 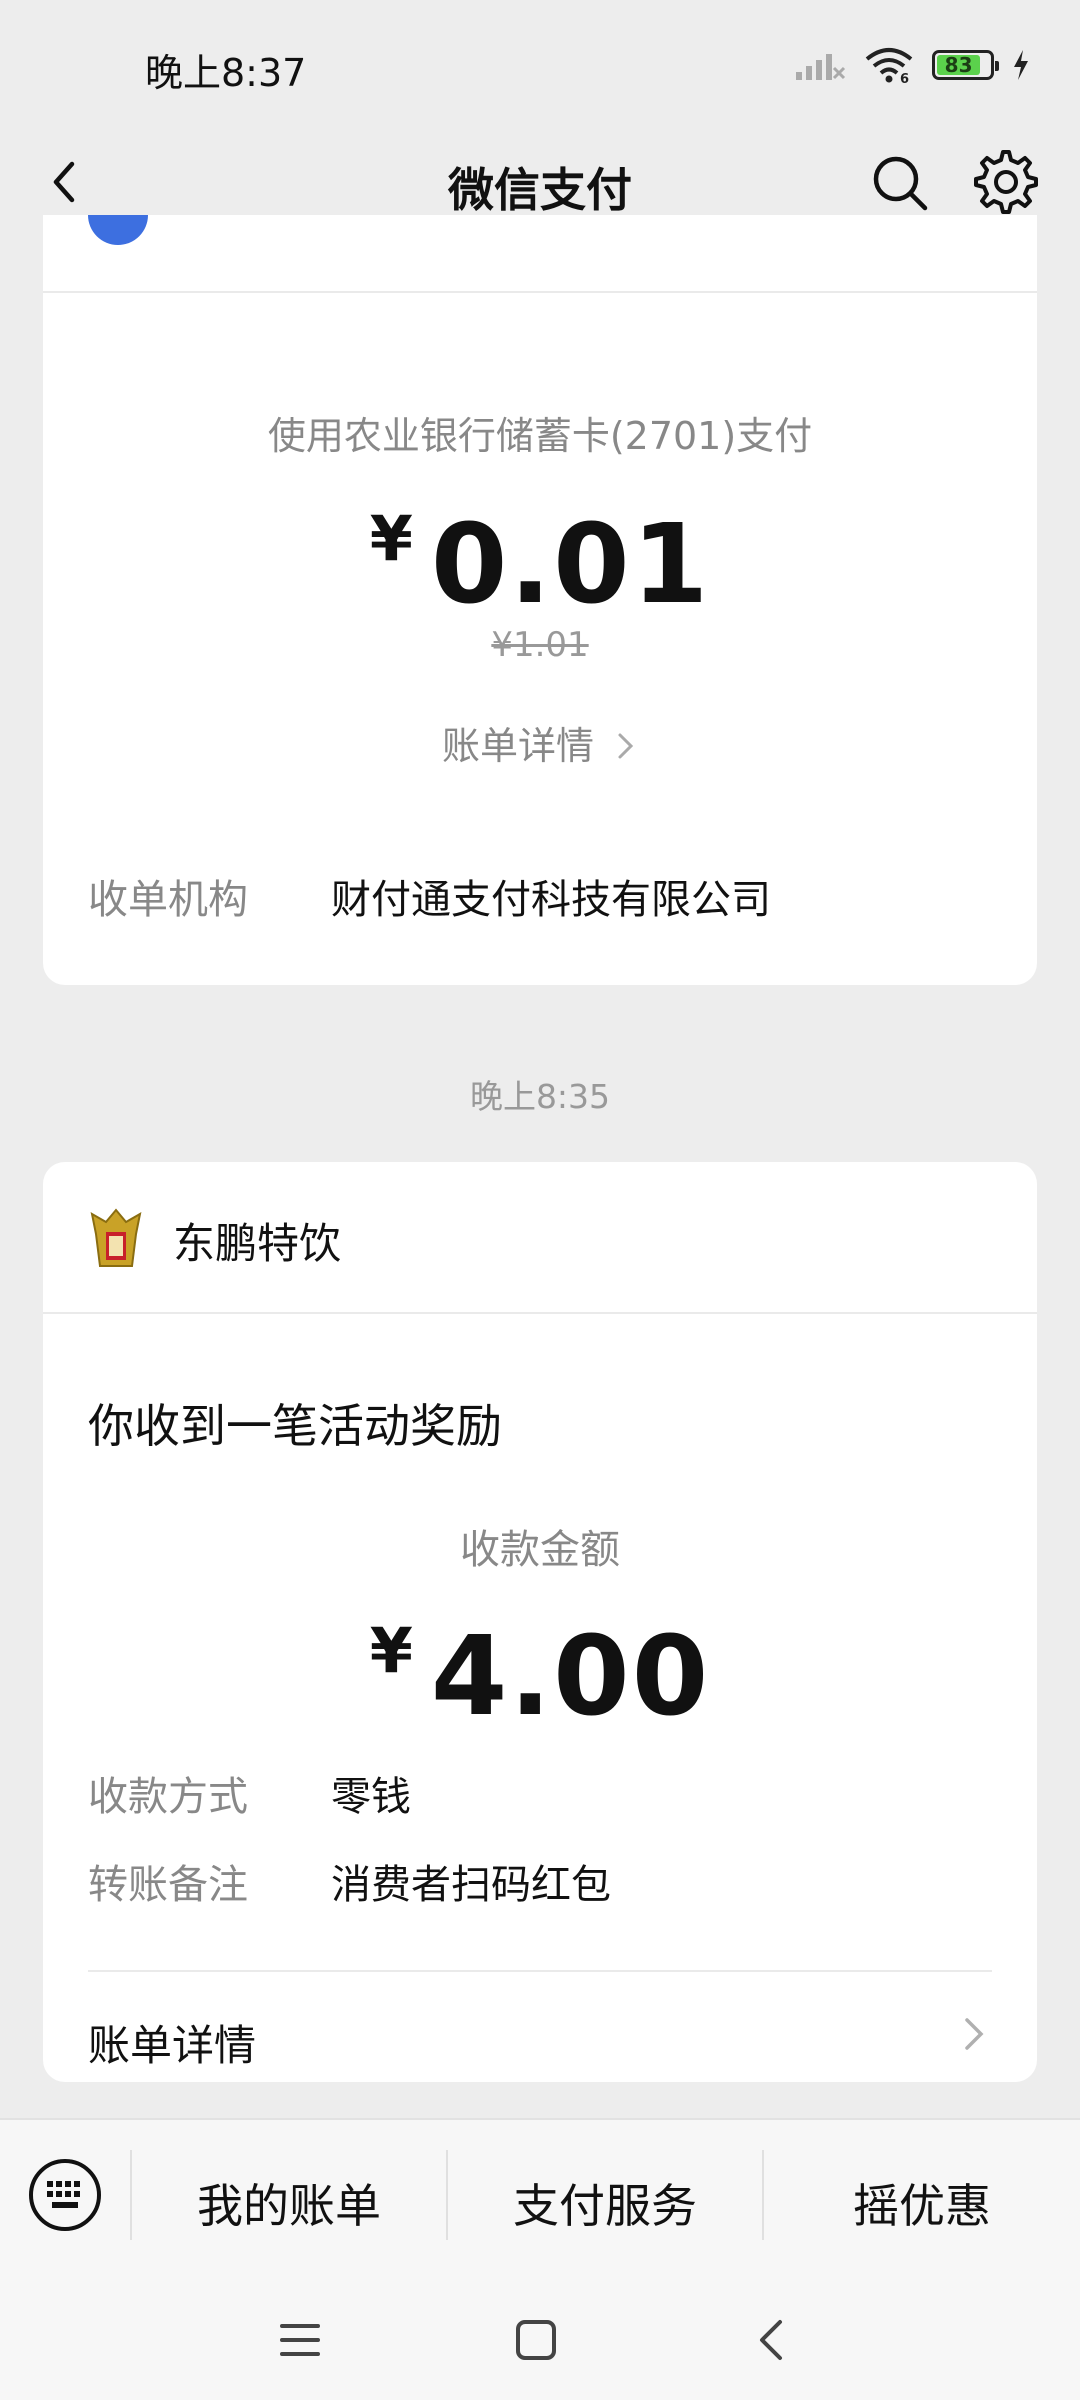 I want to click on reward-amount: ¥4.00, so click(x=540, y=1676).